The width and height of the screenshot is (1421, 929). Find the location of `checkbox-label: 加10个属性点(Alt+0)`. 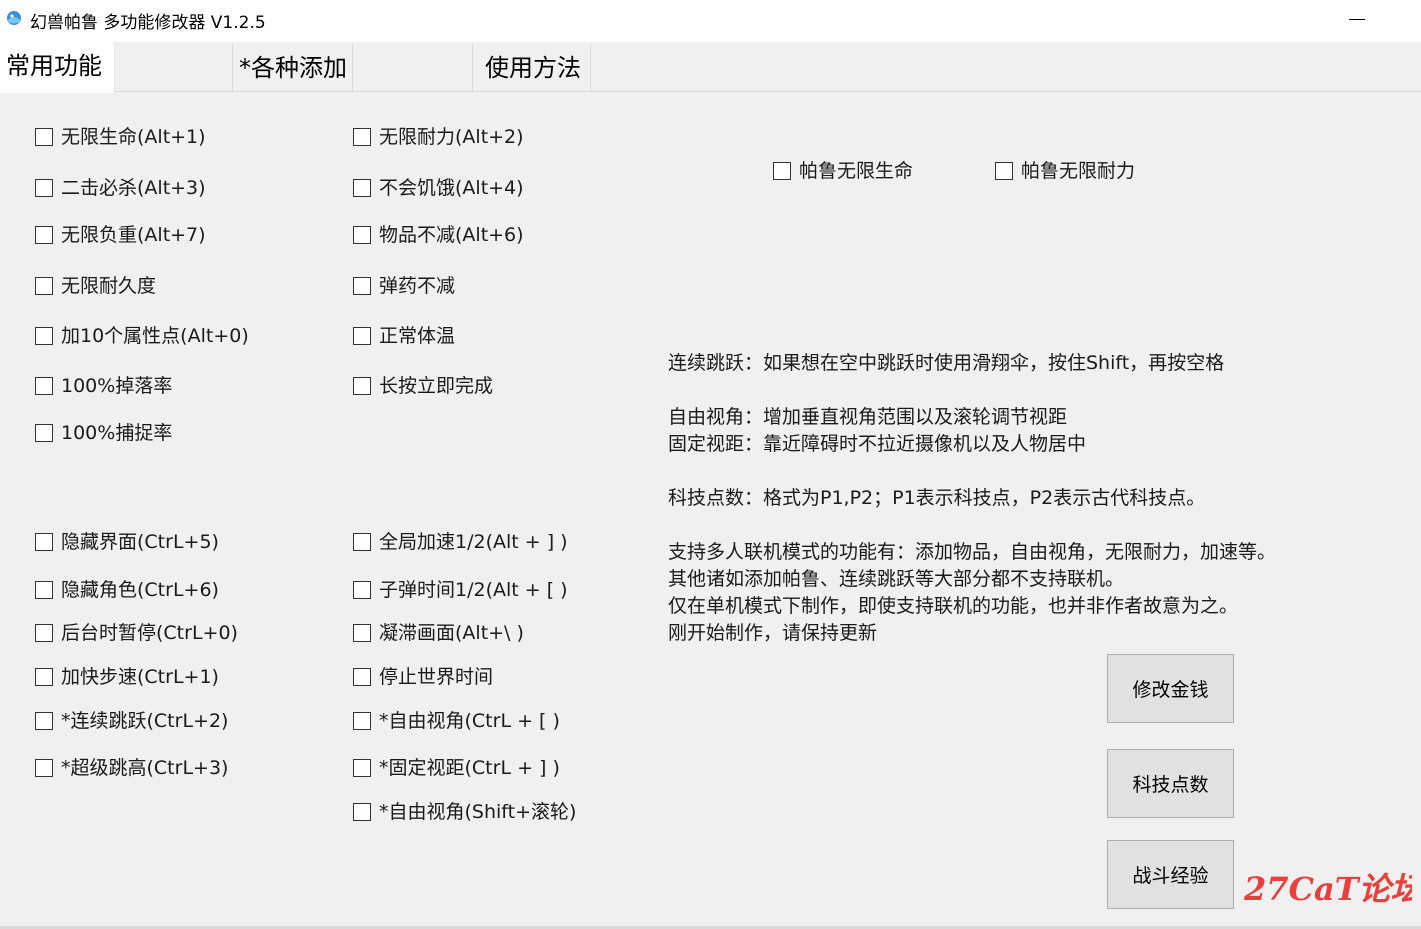

checkbox-label: 加10个属性点(Alt+0) is located at coordinates (155, 336).